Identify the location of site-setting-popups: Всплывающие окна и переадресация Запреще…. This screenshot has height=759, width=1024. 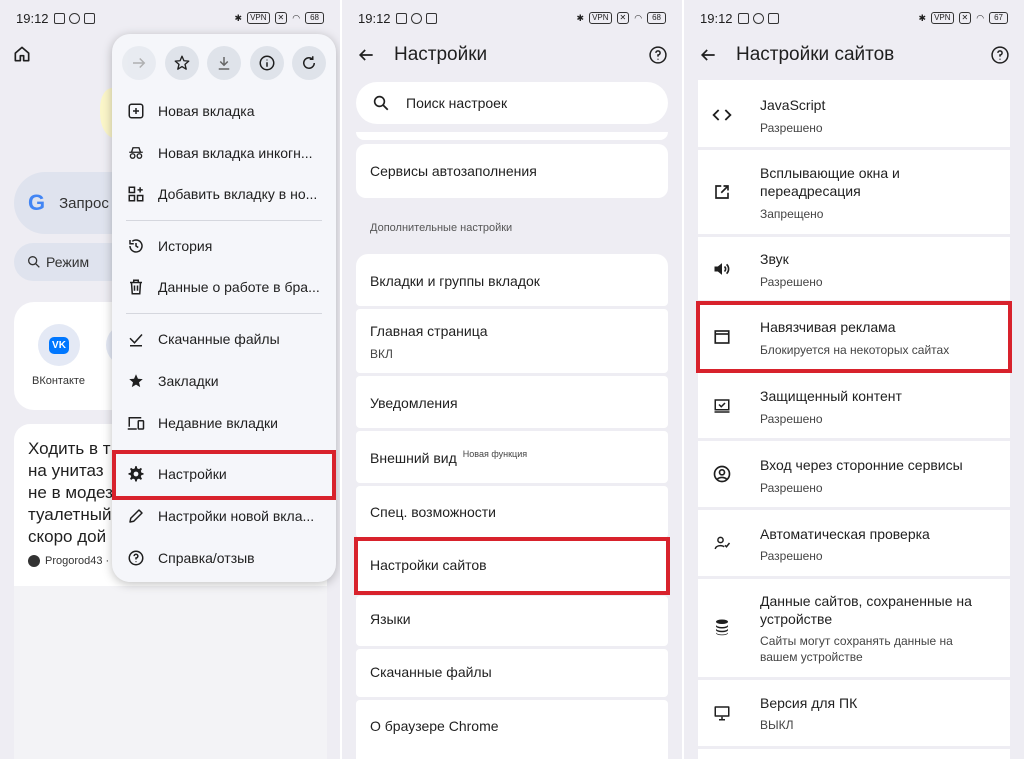
(854, 192).